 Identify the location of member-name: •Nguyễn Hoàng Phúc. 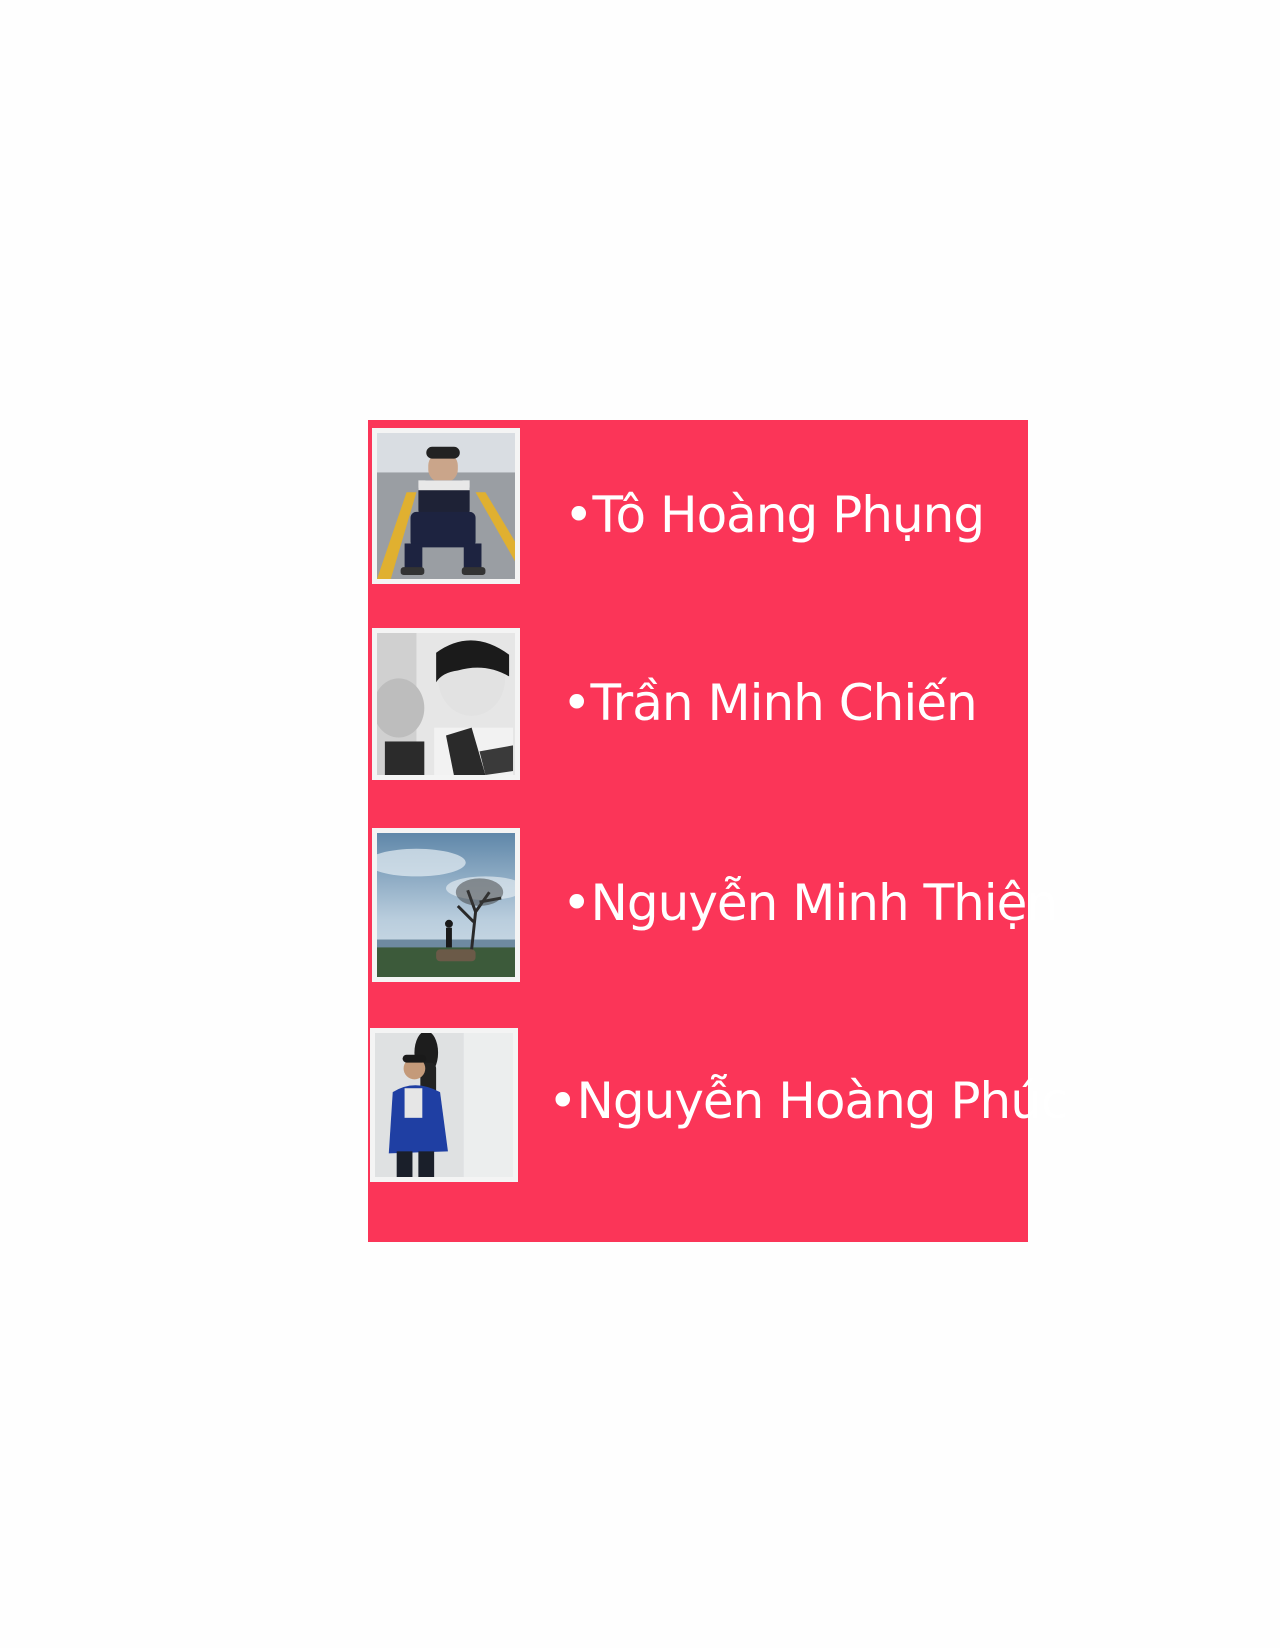
(808, 1101).